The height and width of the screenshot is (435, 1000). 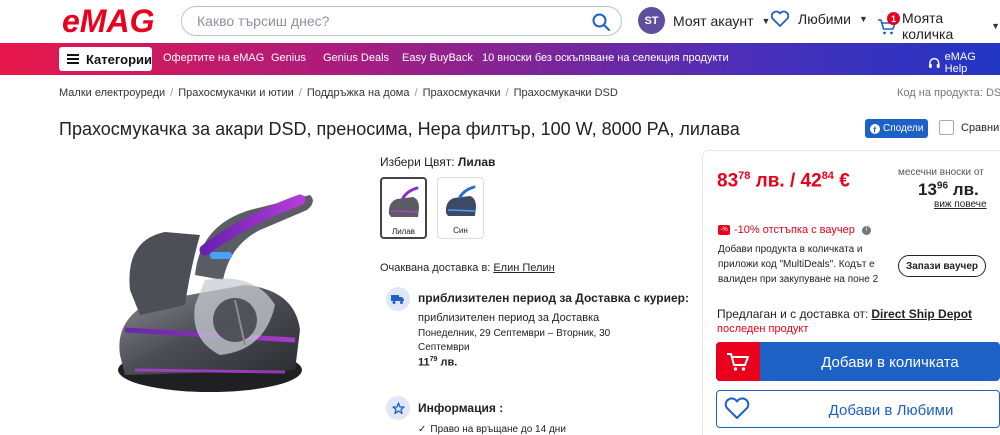 I want to click on info-item: ✓ Право на връщане до 14 дни, so click(x=492, y=429).